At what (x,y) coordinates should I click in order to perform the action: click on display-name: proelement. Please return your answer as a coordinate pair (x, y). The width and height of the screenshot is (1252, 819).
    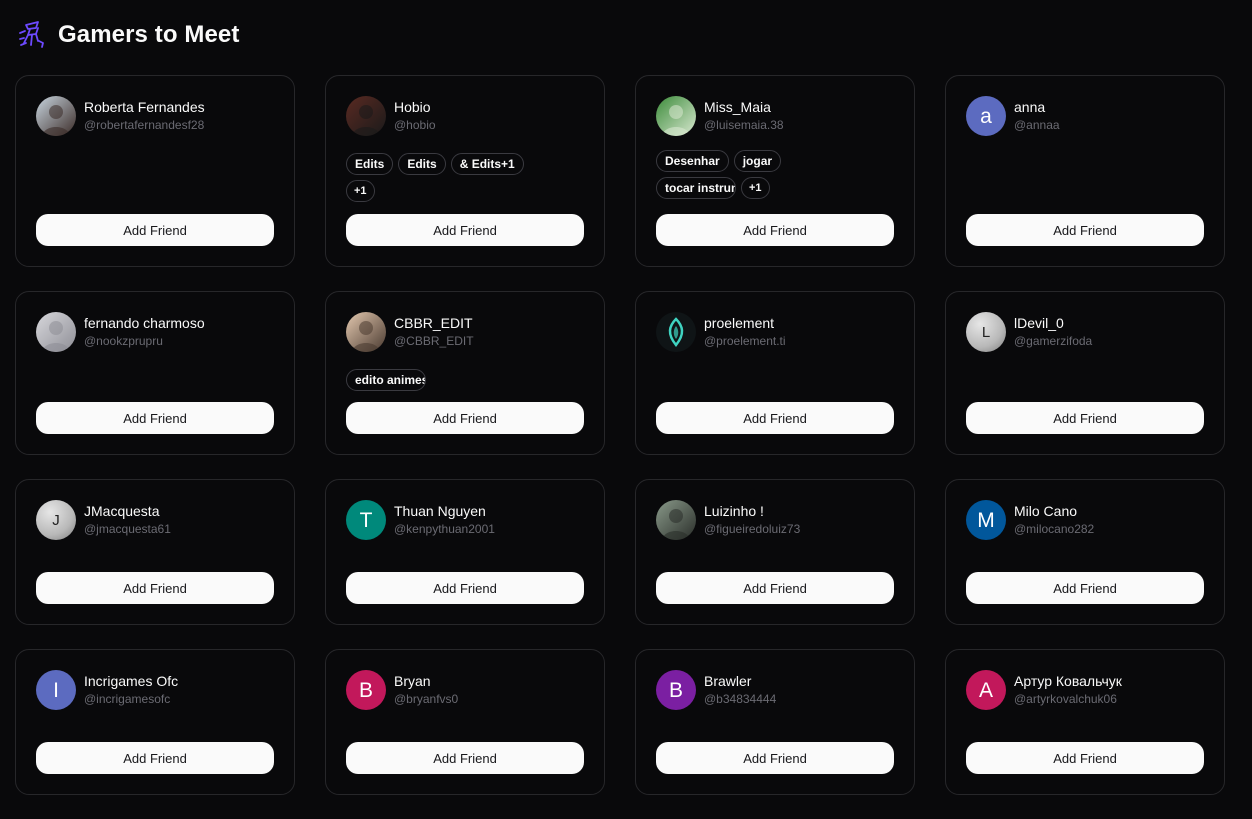
    Looking at the image, I should click on (745, 323).